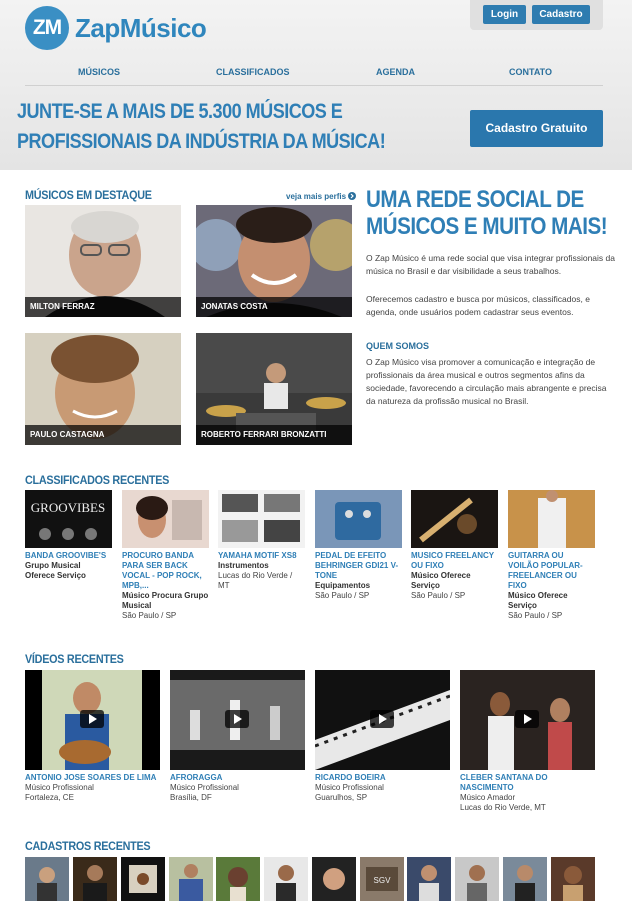 Image resolution: width=632 pixels, height=921 pixels. I want to click on logo-mark-icon: ZM, so click(47, 28).